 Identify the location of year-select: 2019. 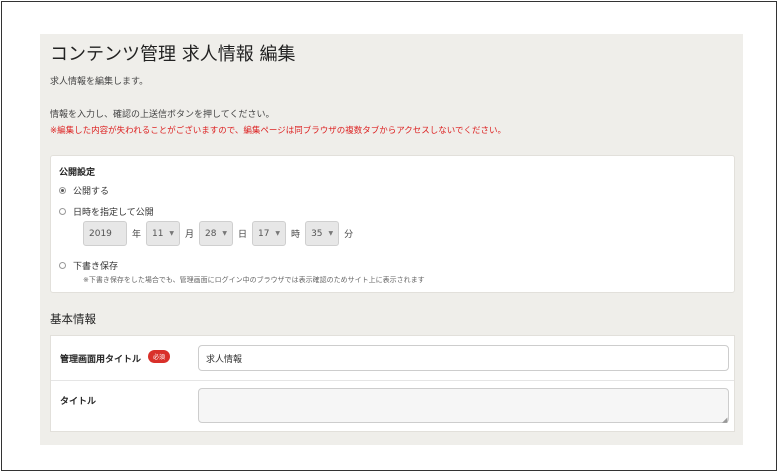
(105, 233).